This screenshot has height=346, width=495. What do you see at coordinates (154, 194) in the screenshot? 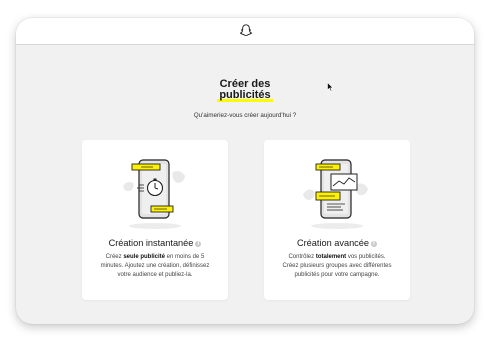
I see `phone-stopwatch-icon` at bounding box center [154, 194].